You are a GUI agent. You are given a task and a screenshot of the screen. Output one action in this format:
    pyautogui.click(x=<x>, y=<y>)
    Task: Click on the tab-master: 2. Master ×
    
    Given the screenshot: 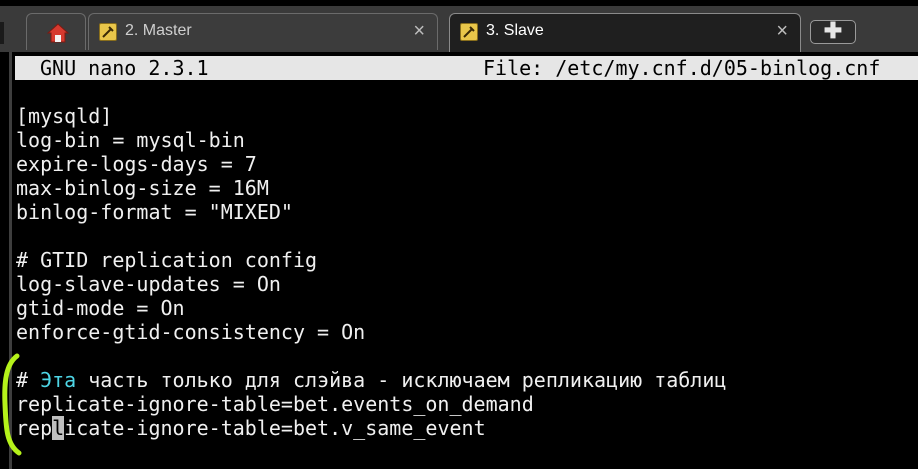 What is the action you would take?
    pyautogui.click(x=263, y=31)
    